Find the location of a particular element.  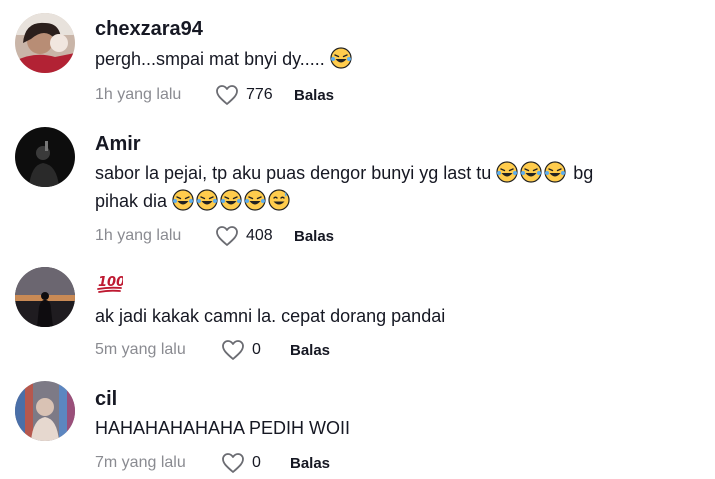

sweat-smile-emoji-icon is located at coordinates (279, 200).